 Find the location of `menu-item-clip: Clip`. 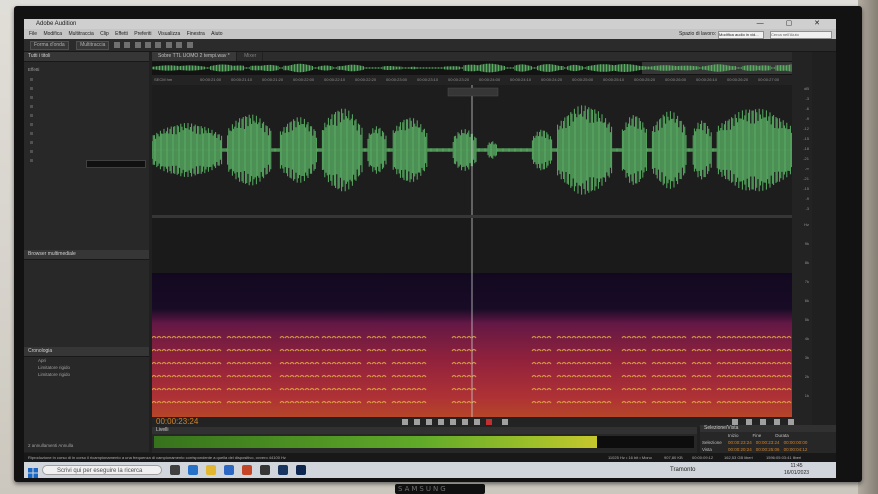

menu-item-clip: Clip is located at coordinates (104, 34).